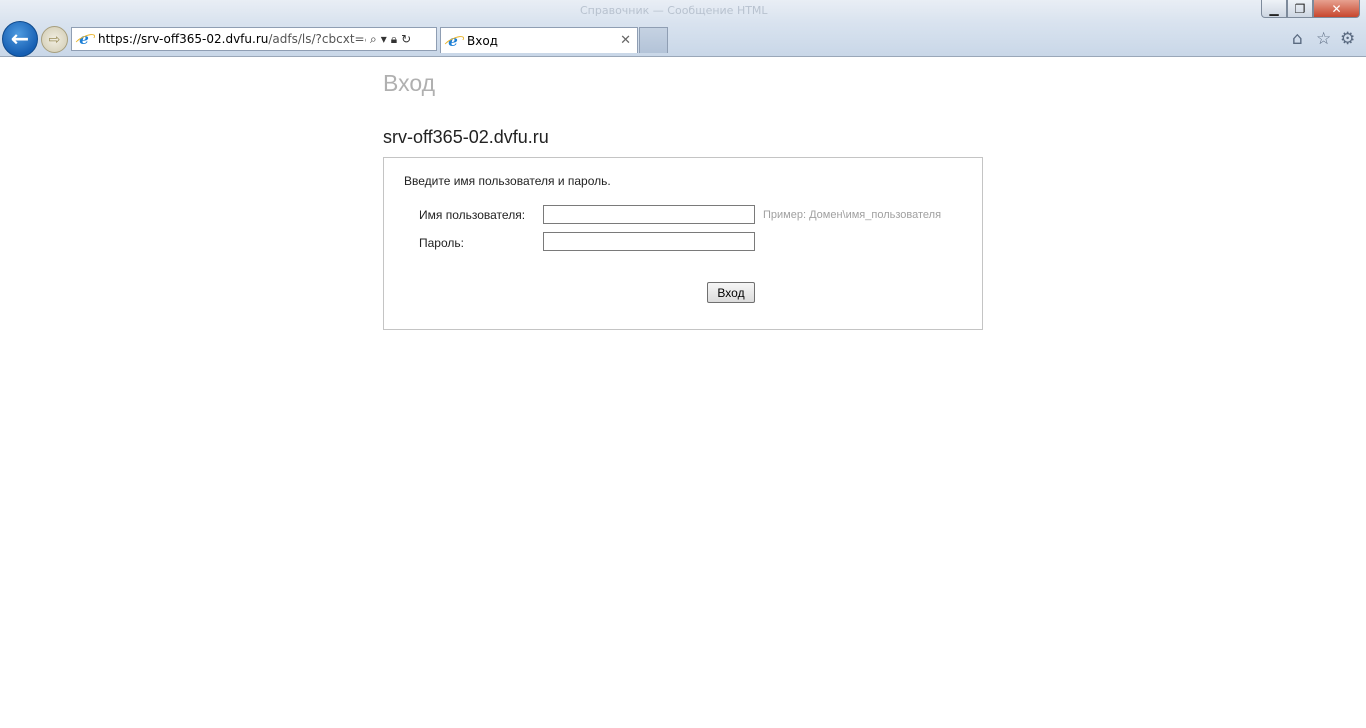  Describe the element at coordinates (1347, 39) in the screenshot. I see `gear-icon: ⚙` at that location.